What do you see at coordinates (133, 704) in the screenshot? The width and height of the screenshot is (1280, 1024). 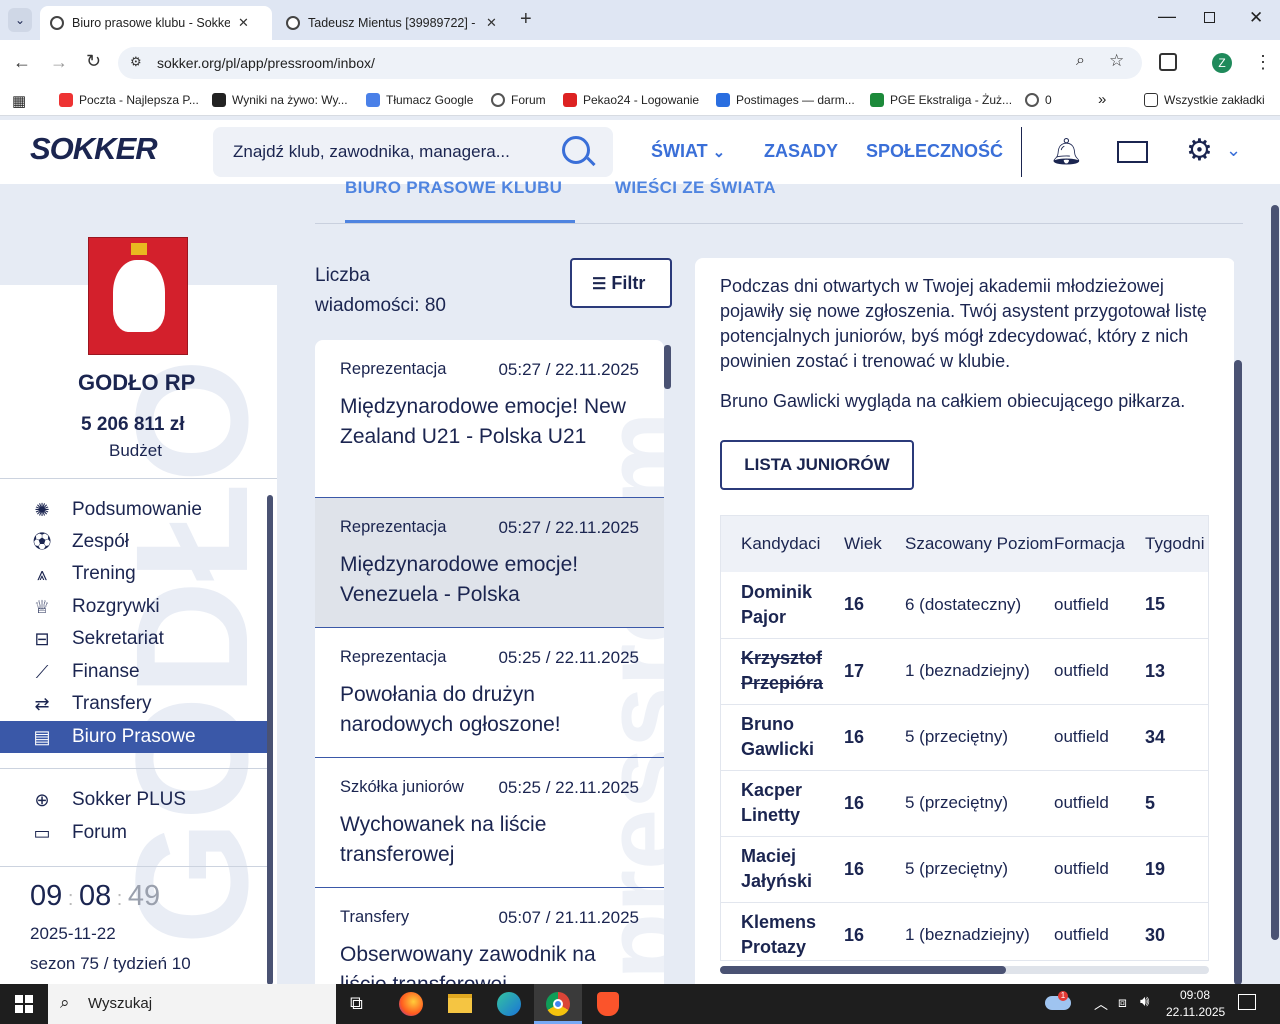 I see `sidebar-item-transfers: ⇄ Transfery` at bounding box center [133, 704].